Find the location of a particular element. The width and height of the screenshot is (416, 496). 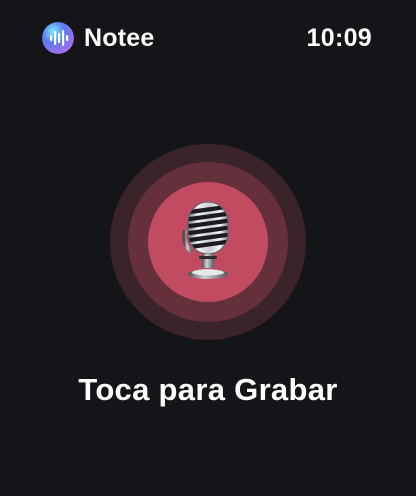

record-prompt-label: Toca para Grabar is located at coordinates (208, 389).